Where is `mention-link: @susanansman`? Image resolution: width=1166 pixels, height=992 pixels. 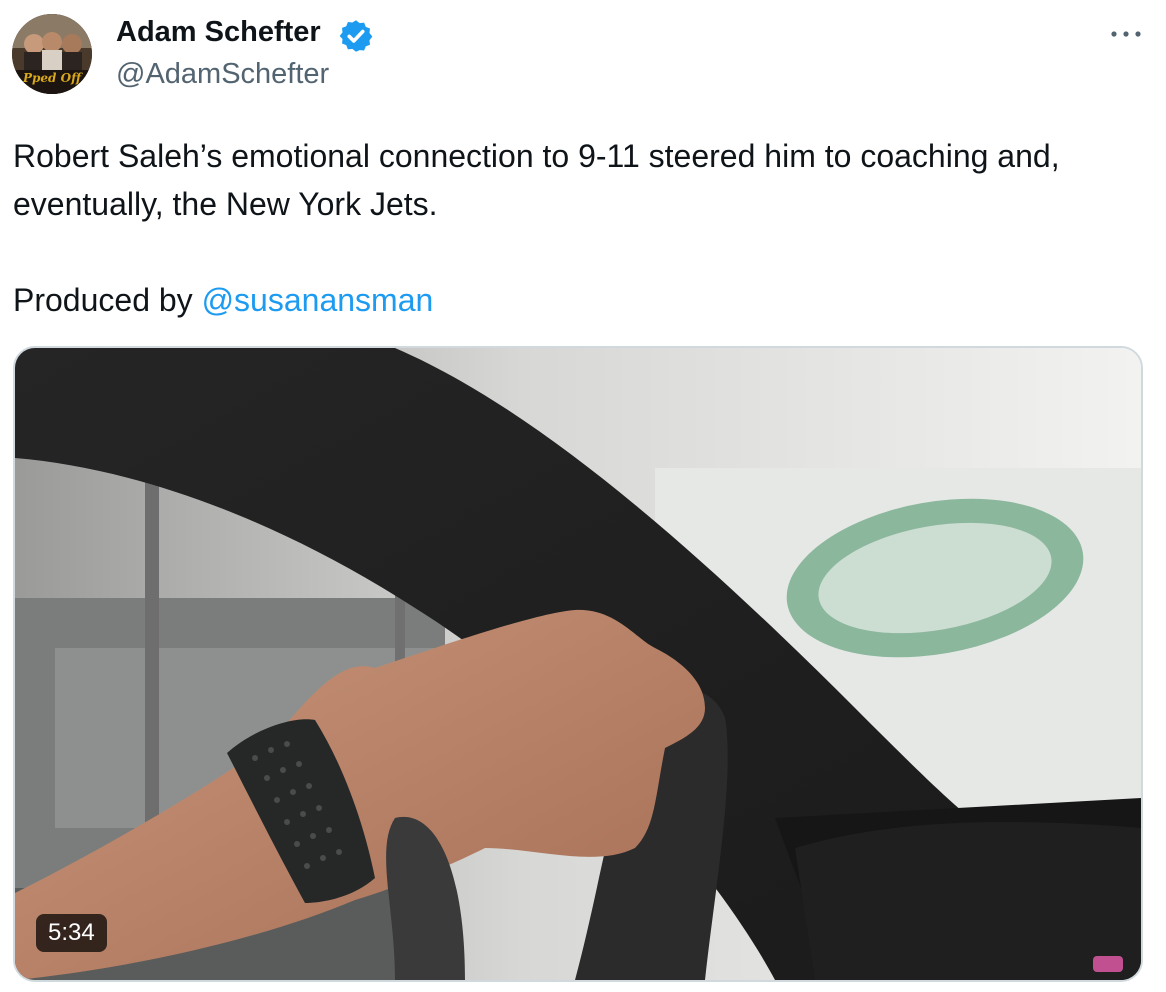
mention-link: @susanansman is located at coordinates (318, 300).